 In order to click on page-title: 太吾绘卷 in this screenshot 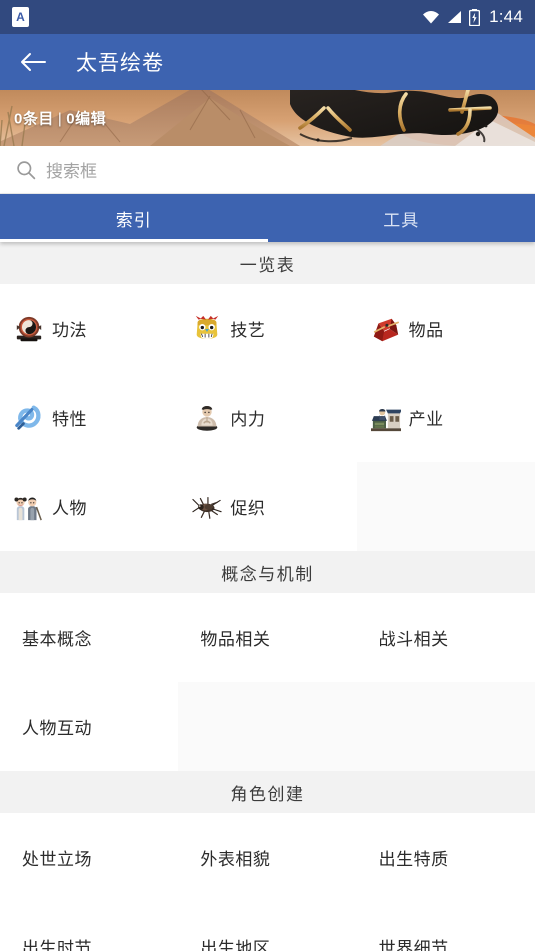, I will do `click(120, 63)`.